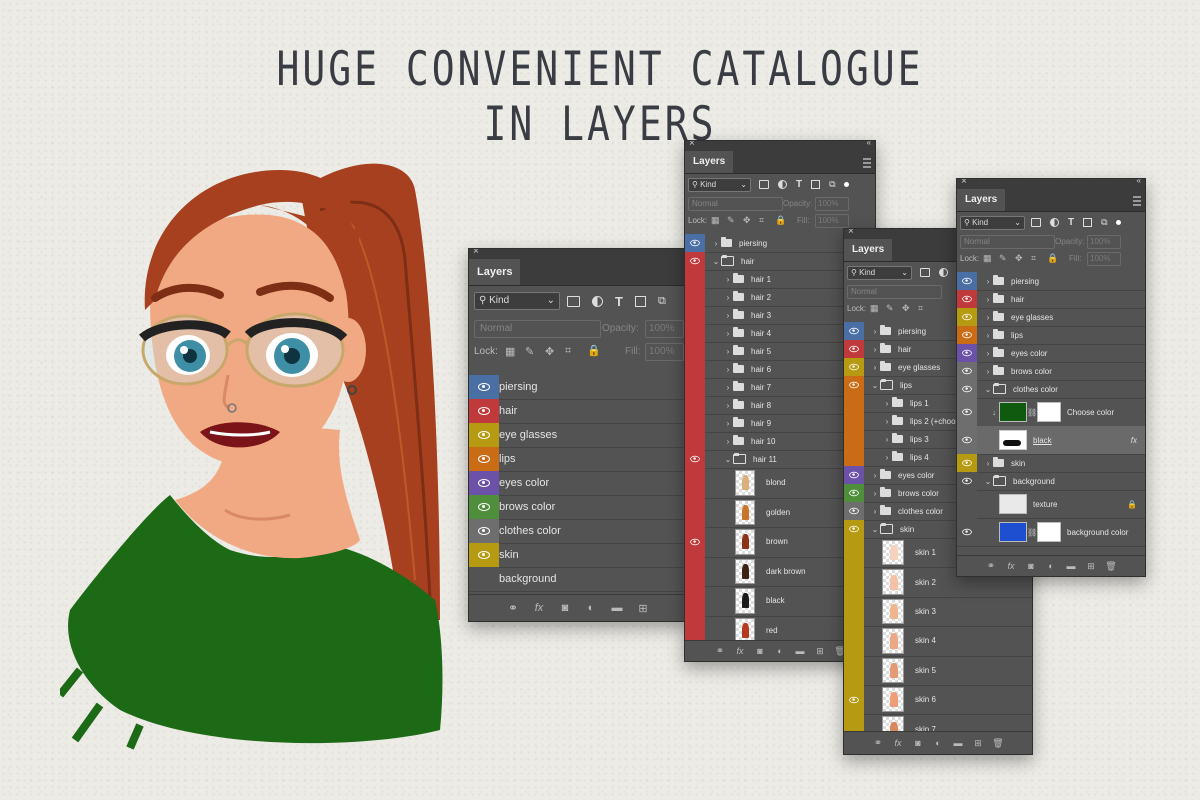 The width and height of the screenshot is (1200, 800). What do you see at coordinates (938, 670) in the screenshot?
I see `layer-row: skin 5` at bounding box center [938, 670].